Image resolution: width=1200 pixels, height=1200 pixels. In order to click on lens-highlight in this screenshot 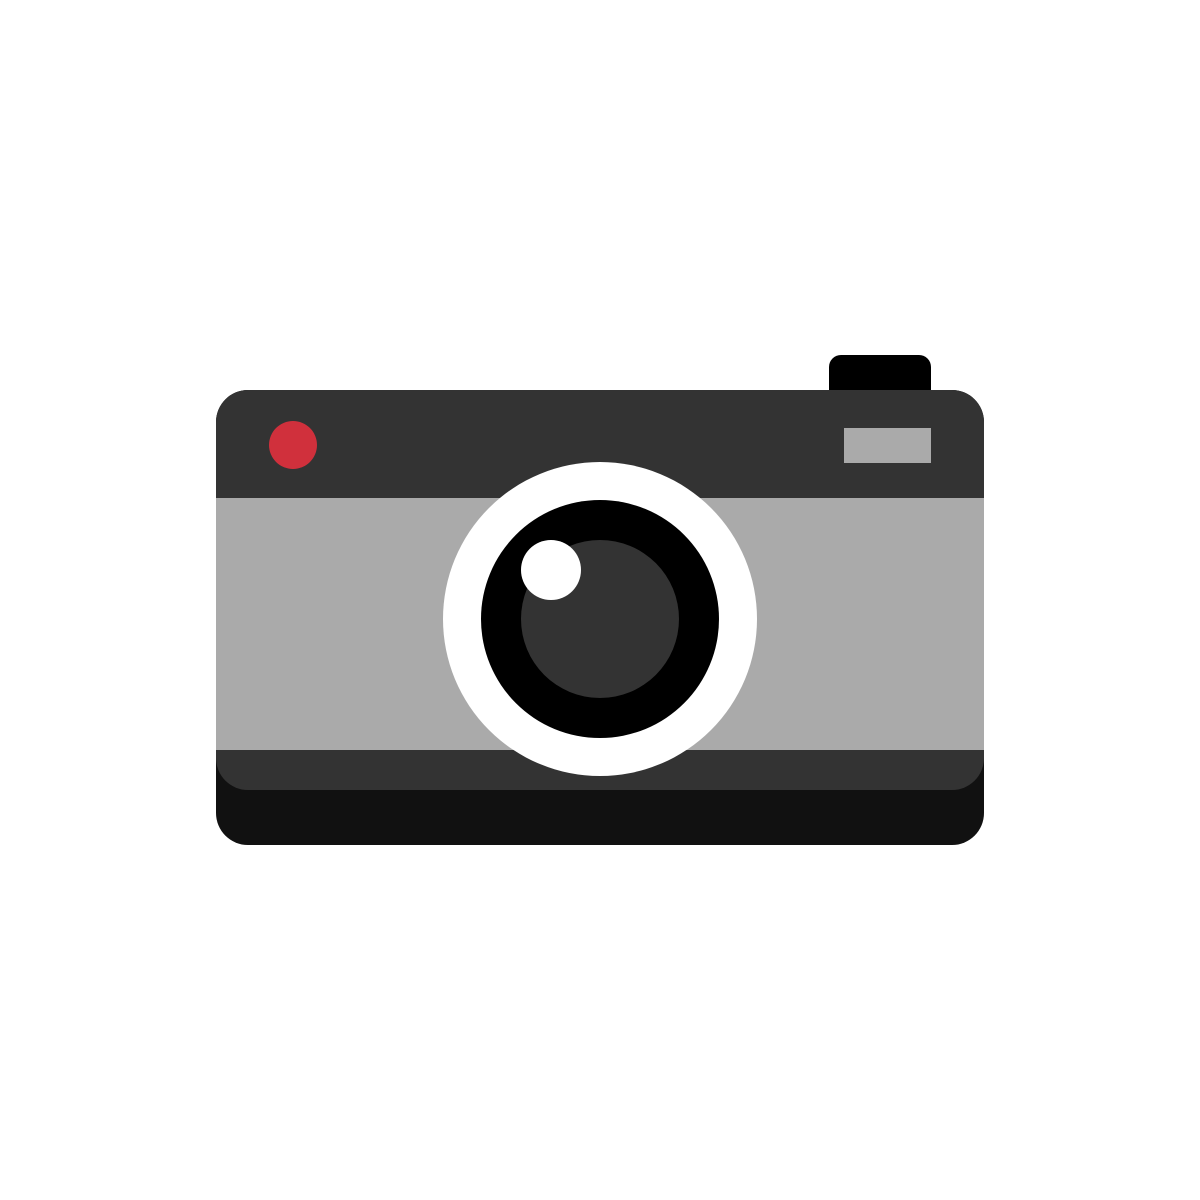, I will do `click(551, 570)`.